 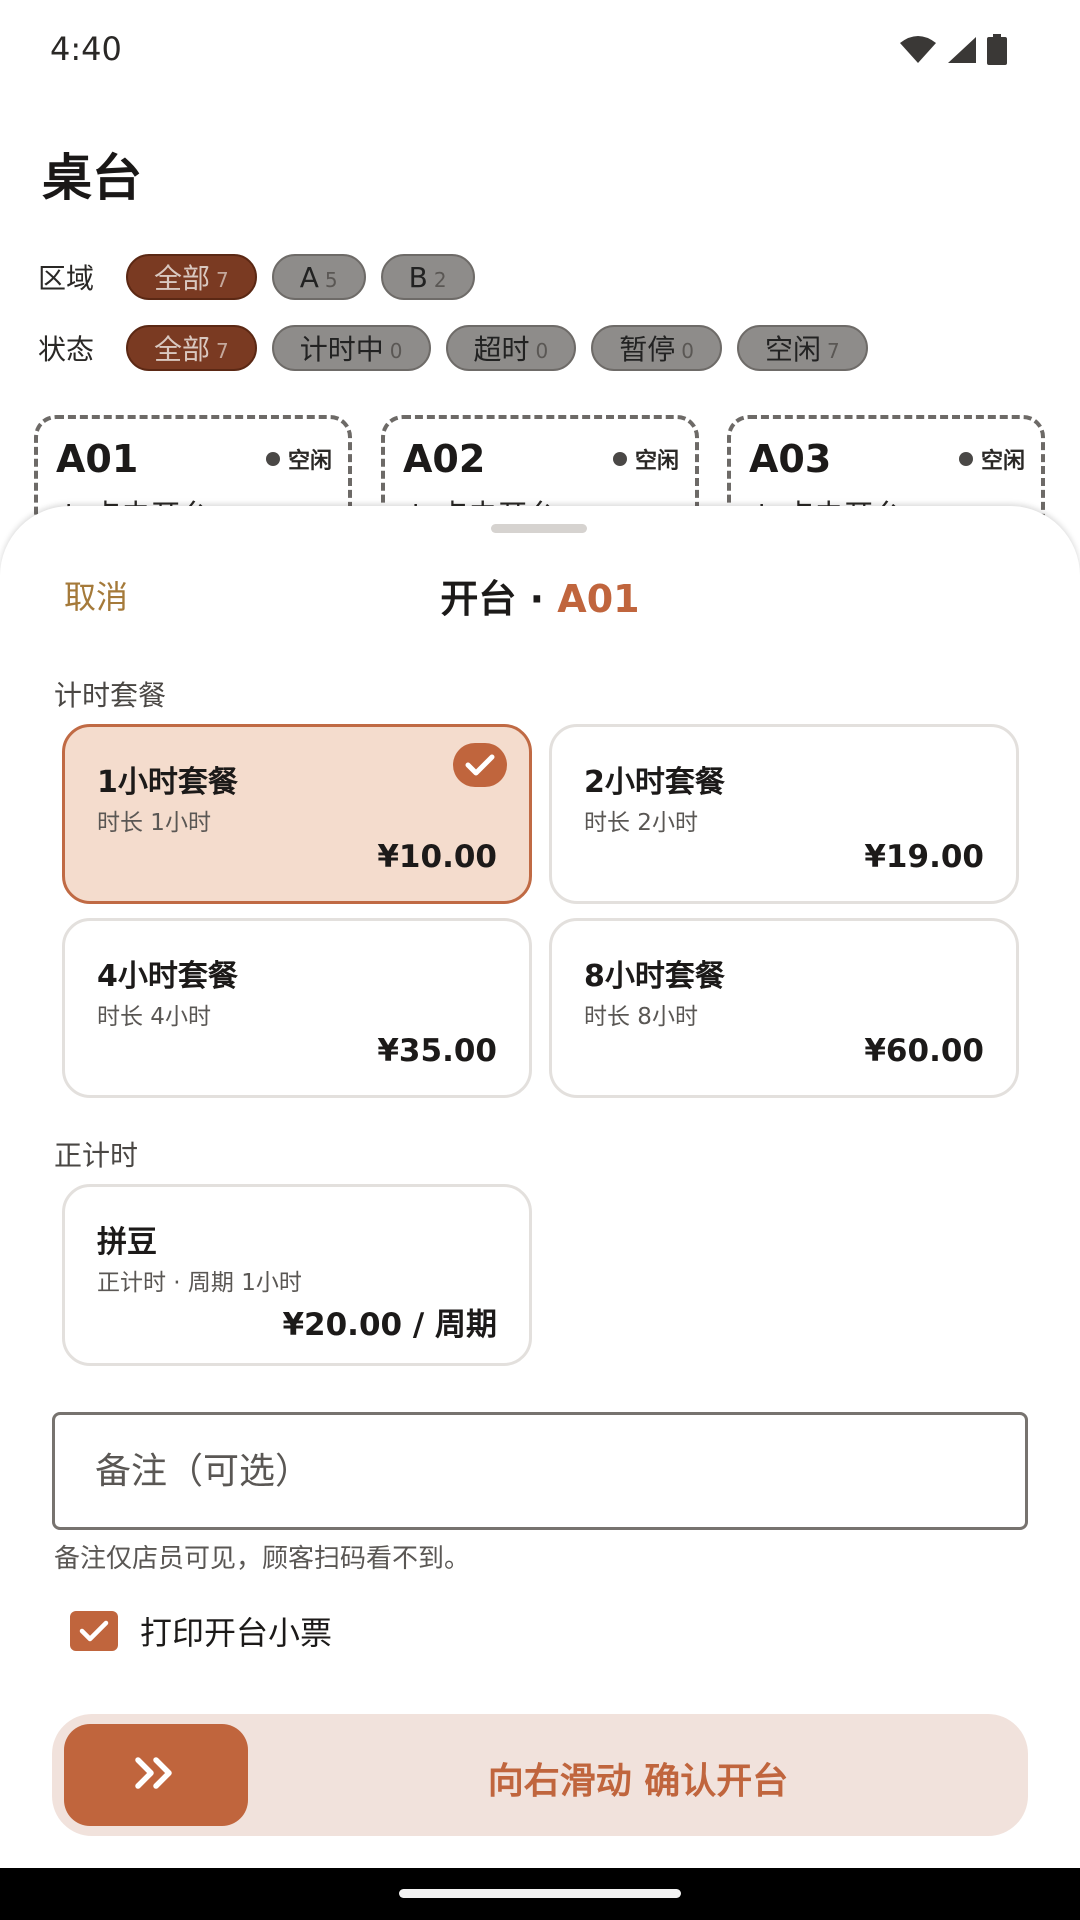 What do you see at coordinates (127, 1242) in the screenshot?
I see `package-name: 拼豆` at bounding box center [127, 1242].